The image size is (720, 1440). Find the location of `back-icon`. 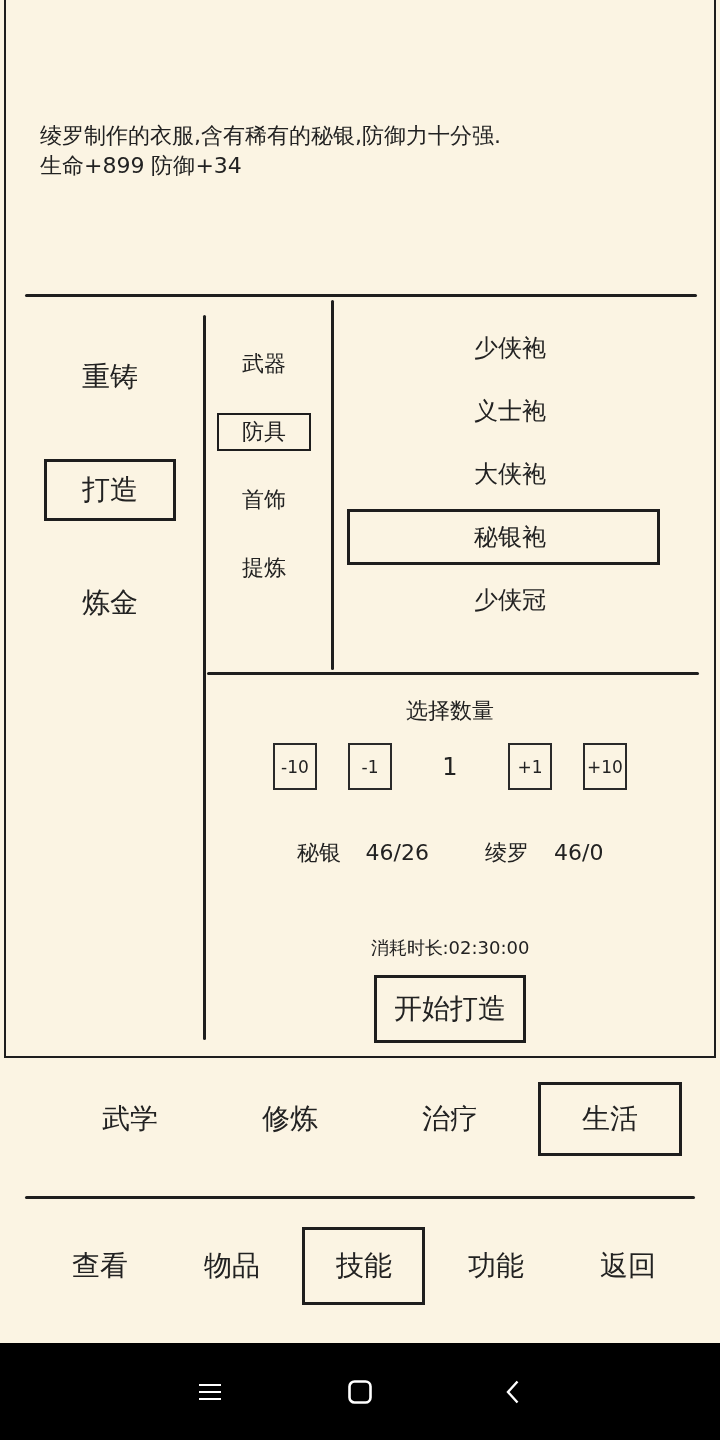

back-icon is located at coordinates (512, 1391).